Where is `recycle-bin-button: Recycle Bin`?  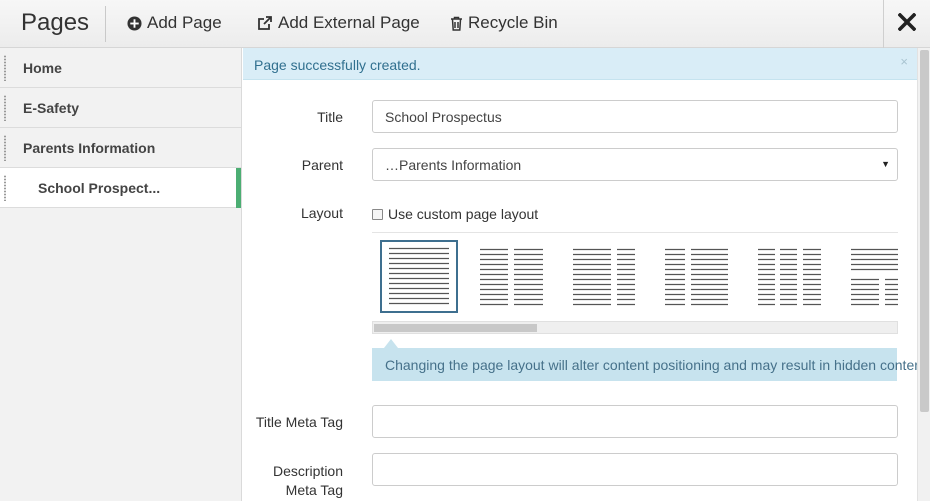 recycle-bin-button: Recycle Bin is located at coordinates (504, 23).